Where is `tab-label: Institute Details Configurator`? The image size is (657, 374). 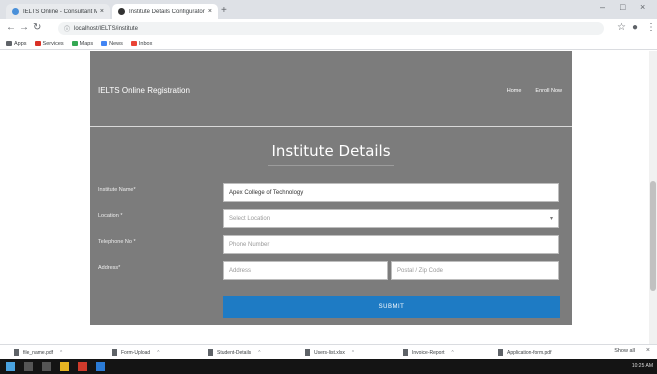
tab-label: Institute Details Configurator is located at coordinates (167, 11).